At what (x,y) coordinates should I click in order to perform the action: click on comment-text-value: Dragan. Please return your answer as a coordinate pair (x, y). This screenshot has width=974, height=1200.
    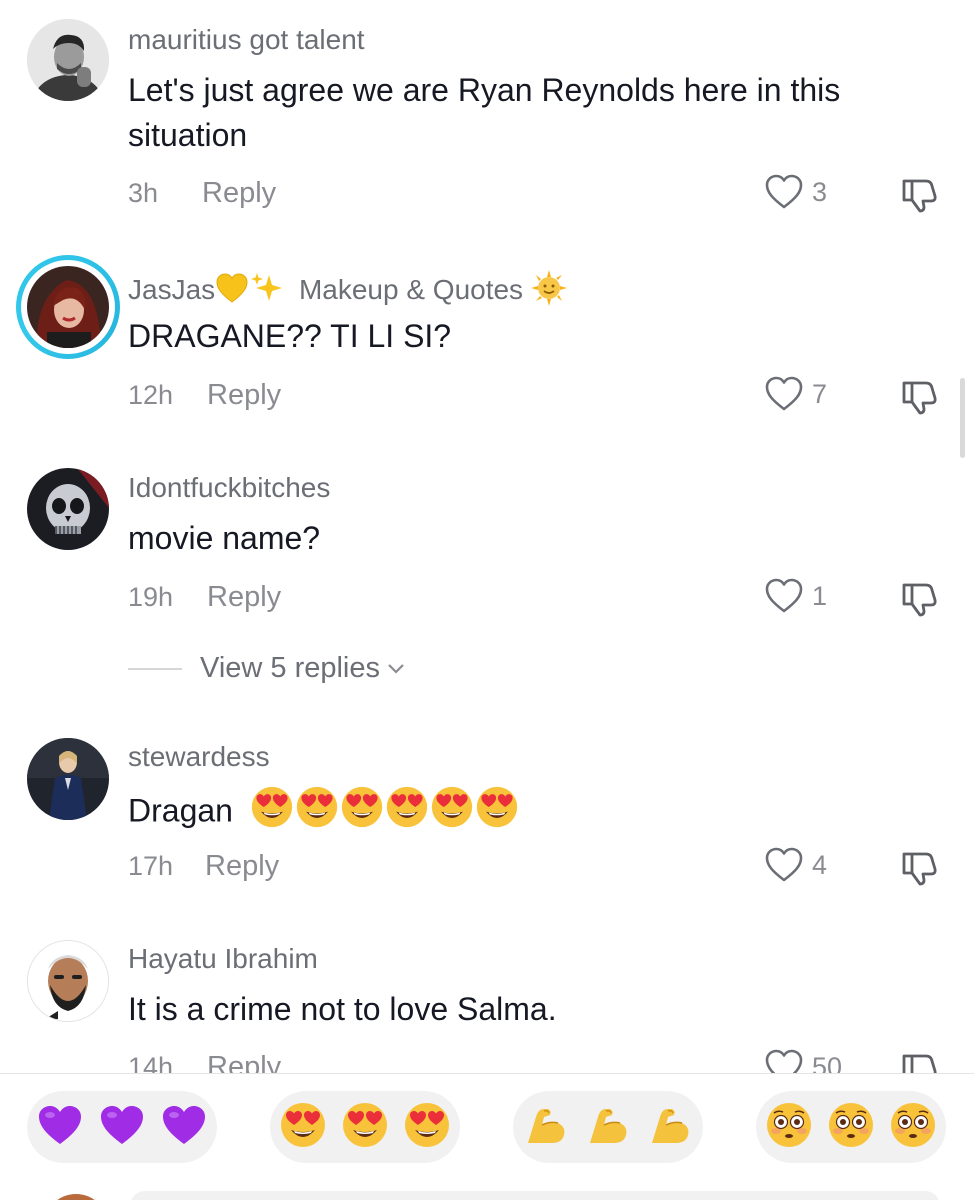
    Looking at the image, I should click on (180, 810).